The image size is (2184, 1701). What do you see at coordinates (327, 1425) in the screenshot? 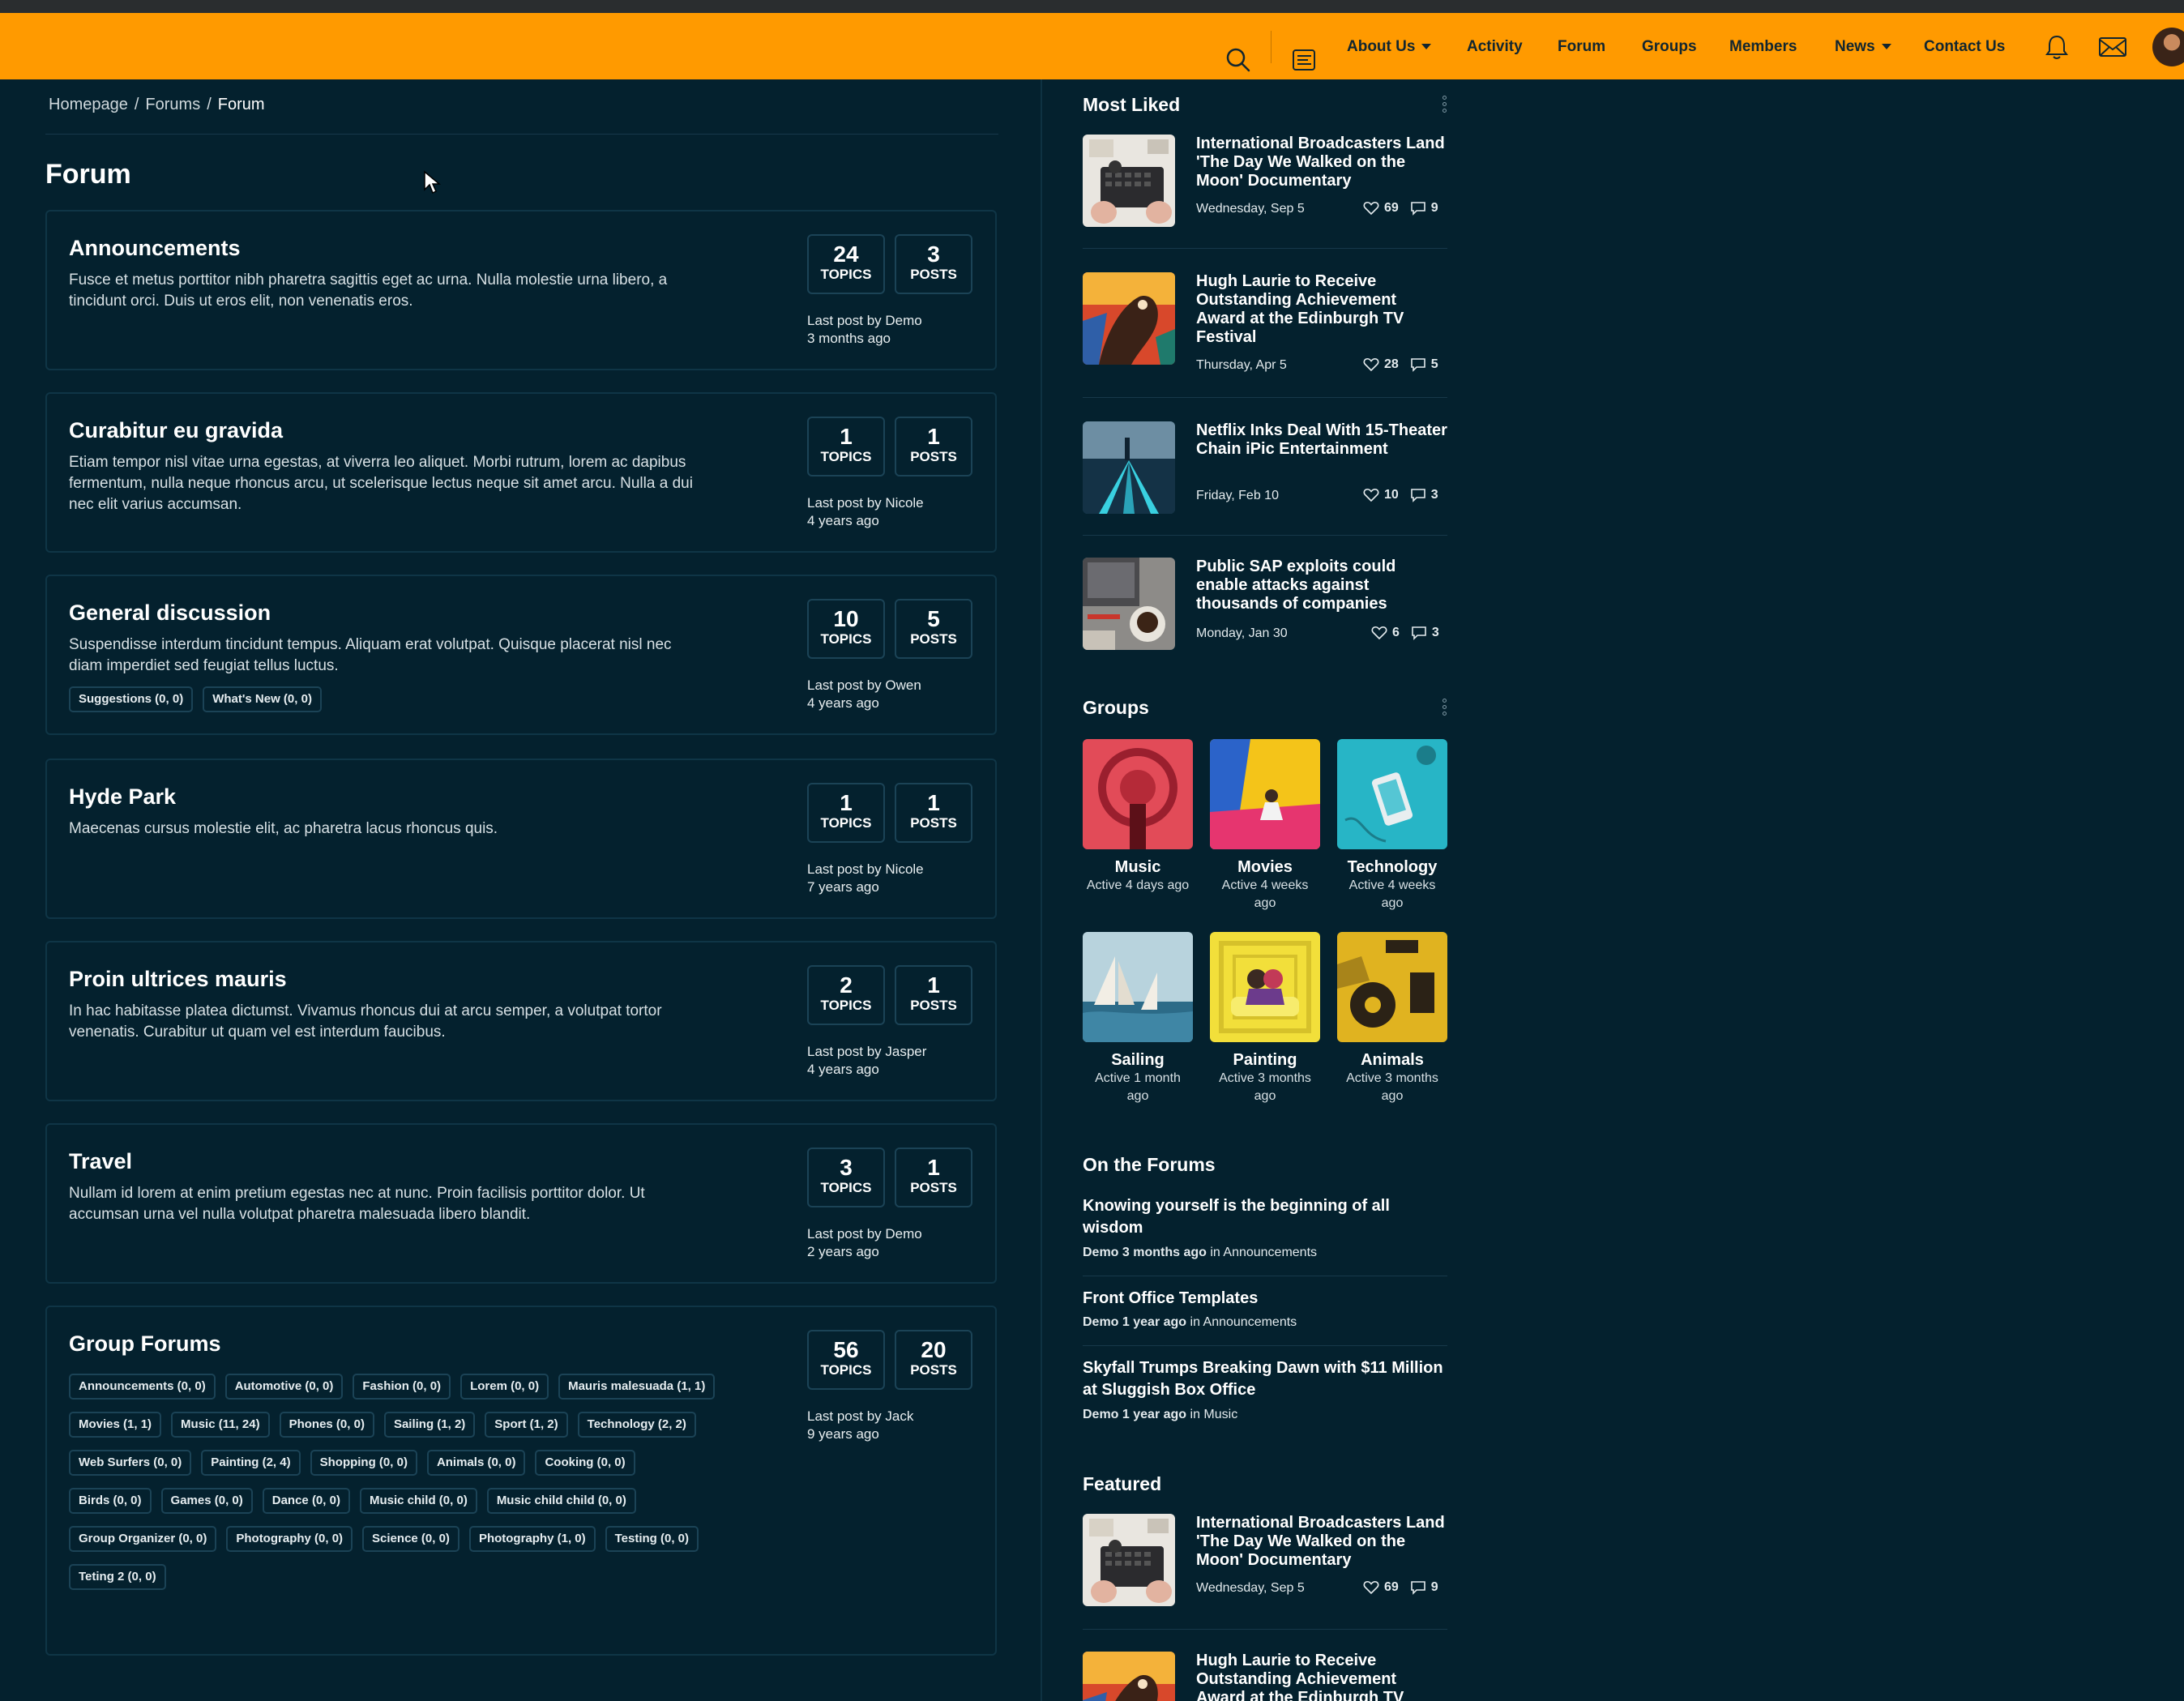
I see `subforum-tag: Phones (0, 0)` at bounding box center [327, 1425].